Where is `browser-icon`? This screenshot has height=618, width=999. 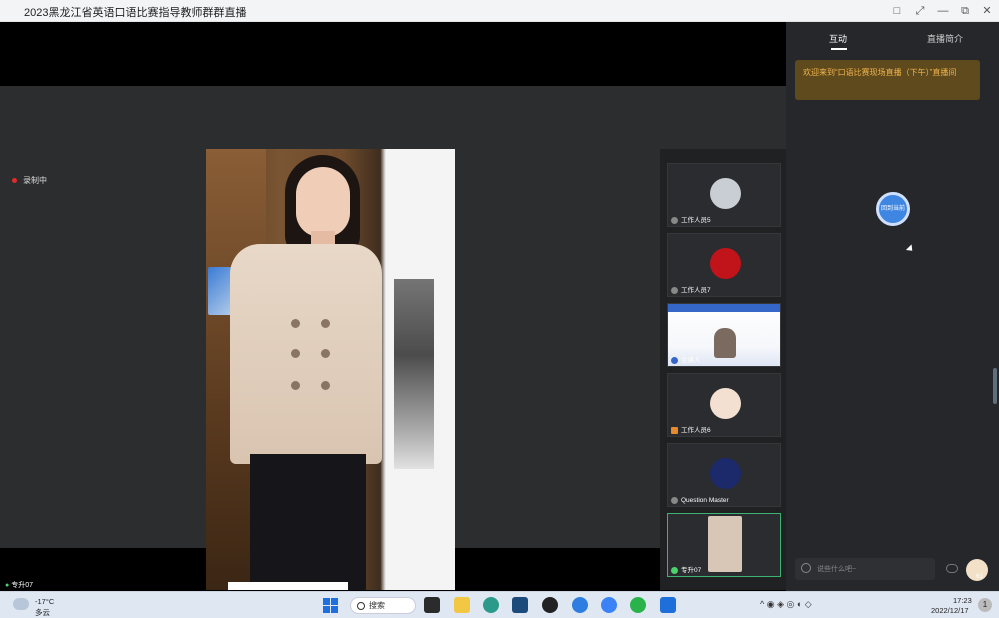
browser-icon is located at coordinates (609, 605).